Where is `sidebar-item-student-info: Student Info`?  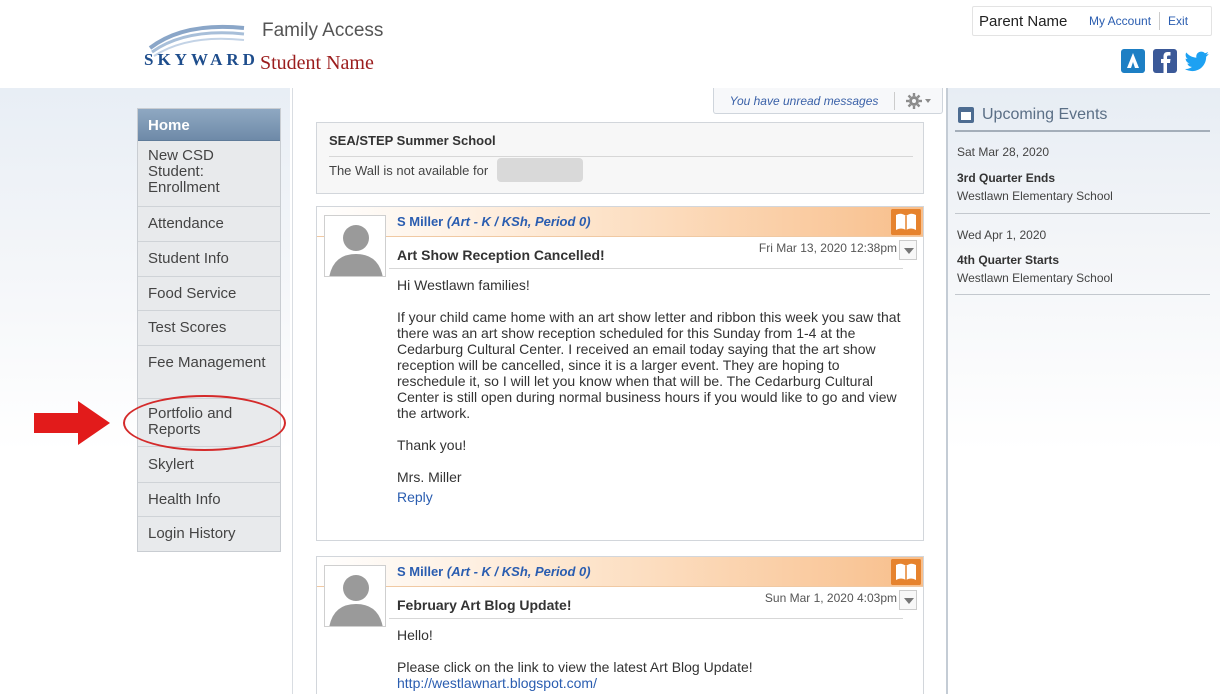
sidebar-item-student-info: Student Info is located at coordinates (209, 259).